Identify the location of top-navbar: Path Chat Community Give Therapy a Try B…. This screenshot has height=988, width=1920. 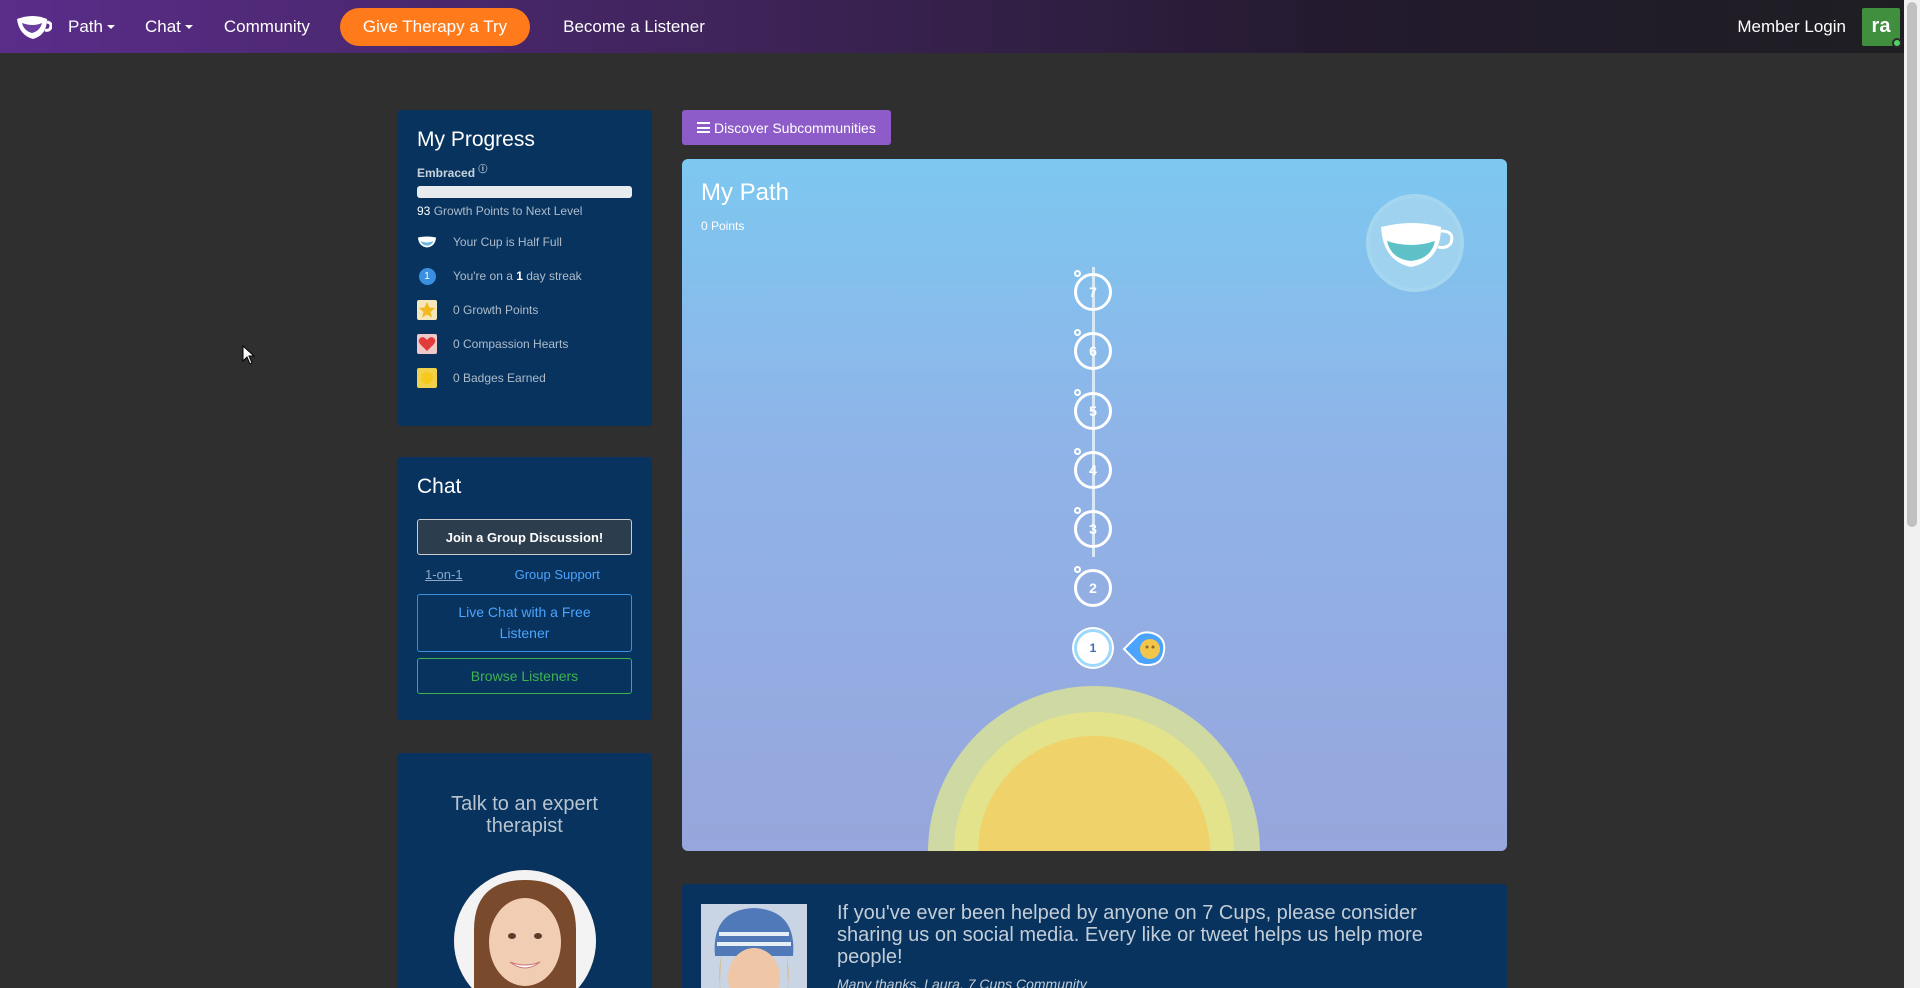
(960, 26).